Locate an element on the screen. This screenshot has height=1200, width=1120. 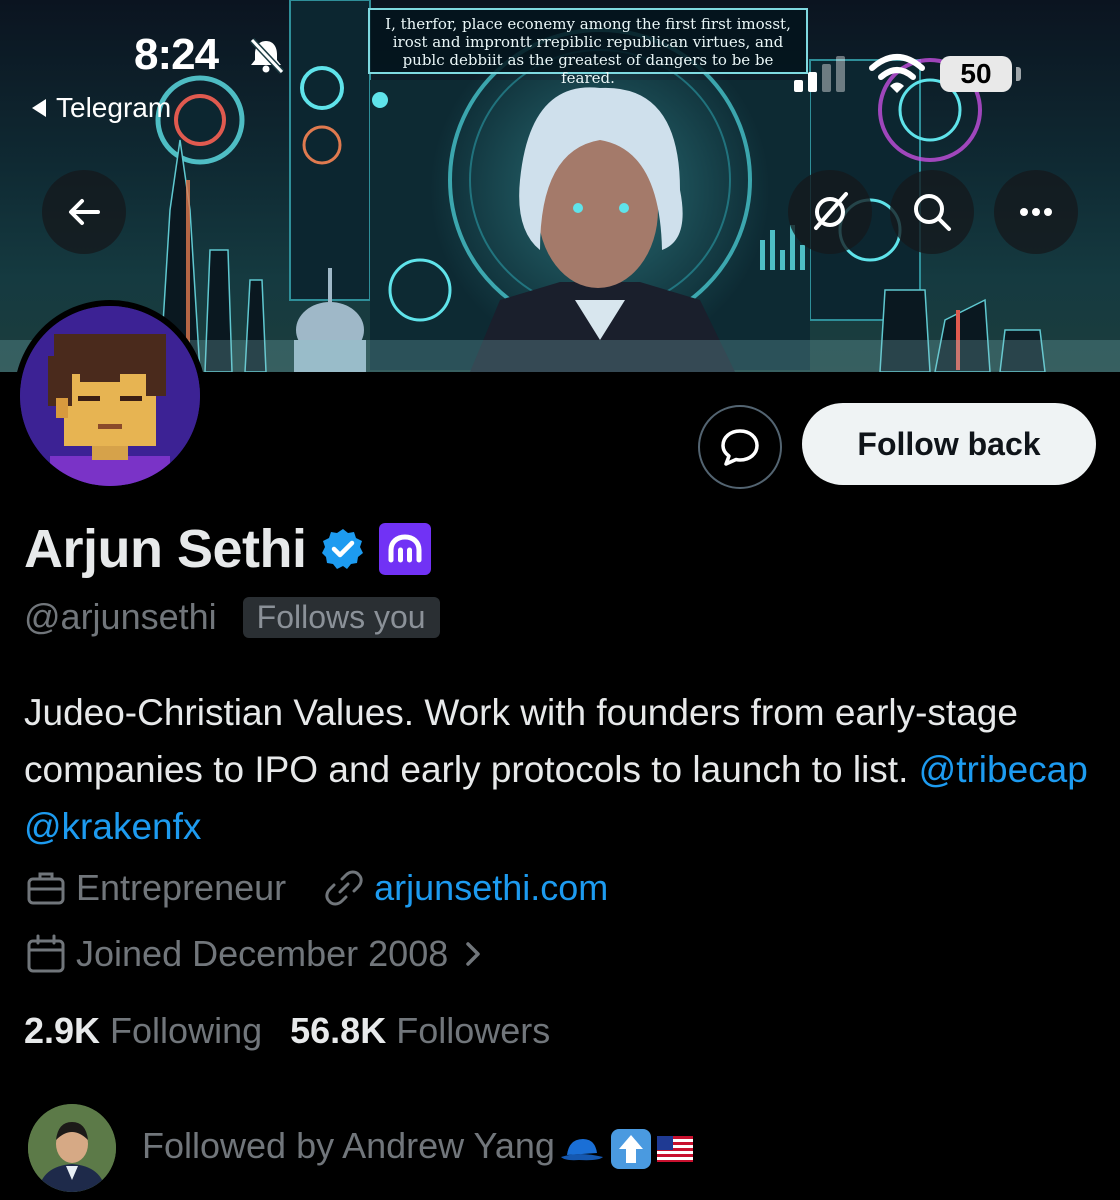
back-to-telegram-link: Telegram is located at coordinates (101, 108).